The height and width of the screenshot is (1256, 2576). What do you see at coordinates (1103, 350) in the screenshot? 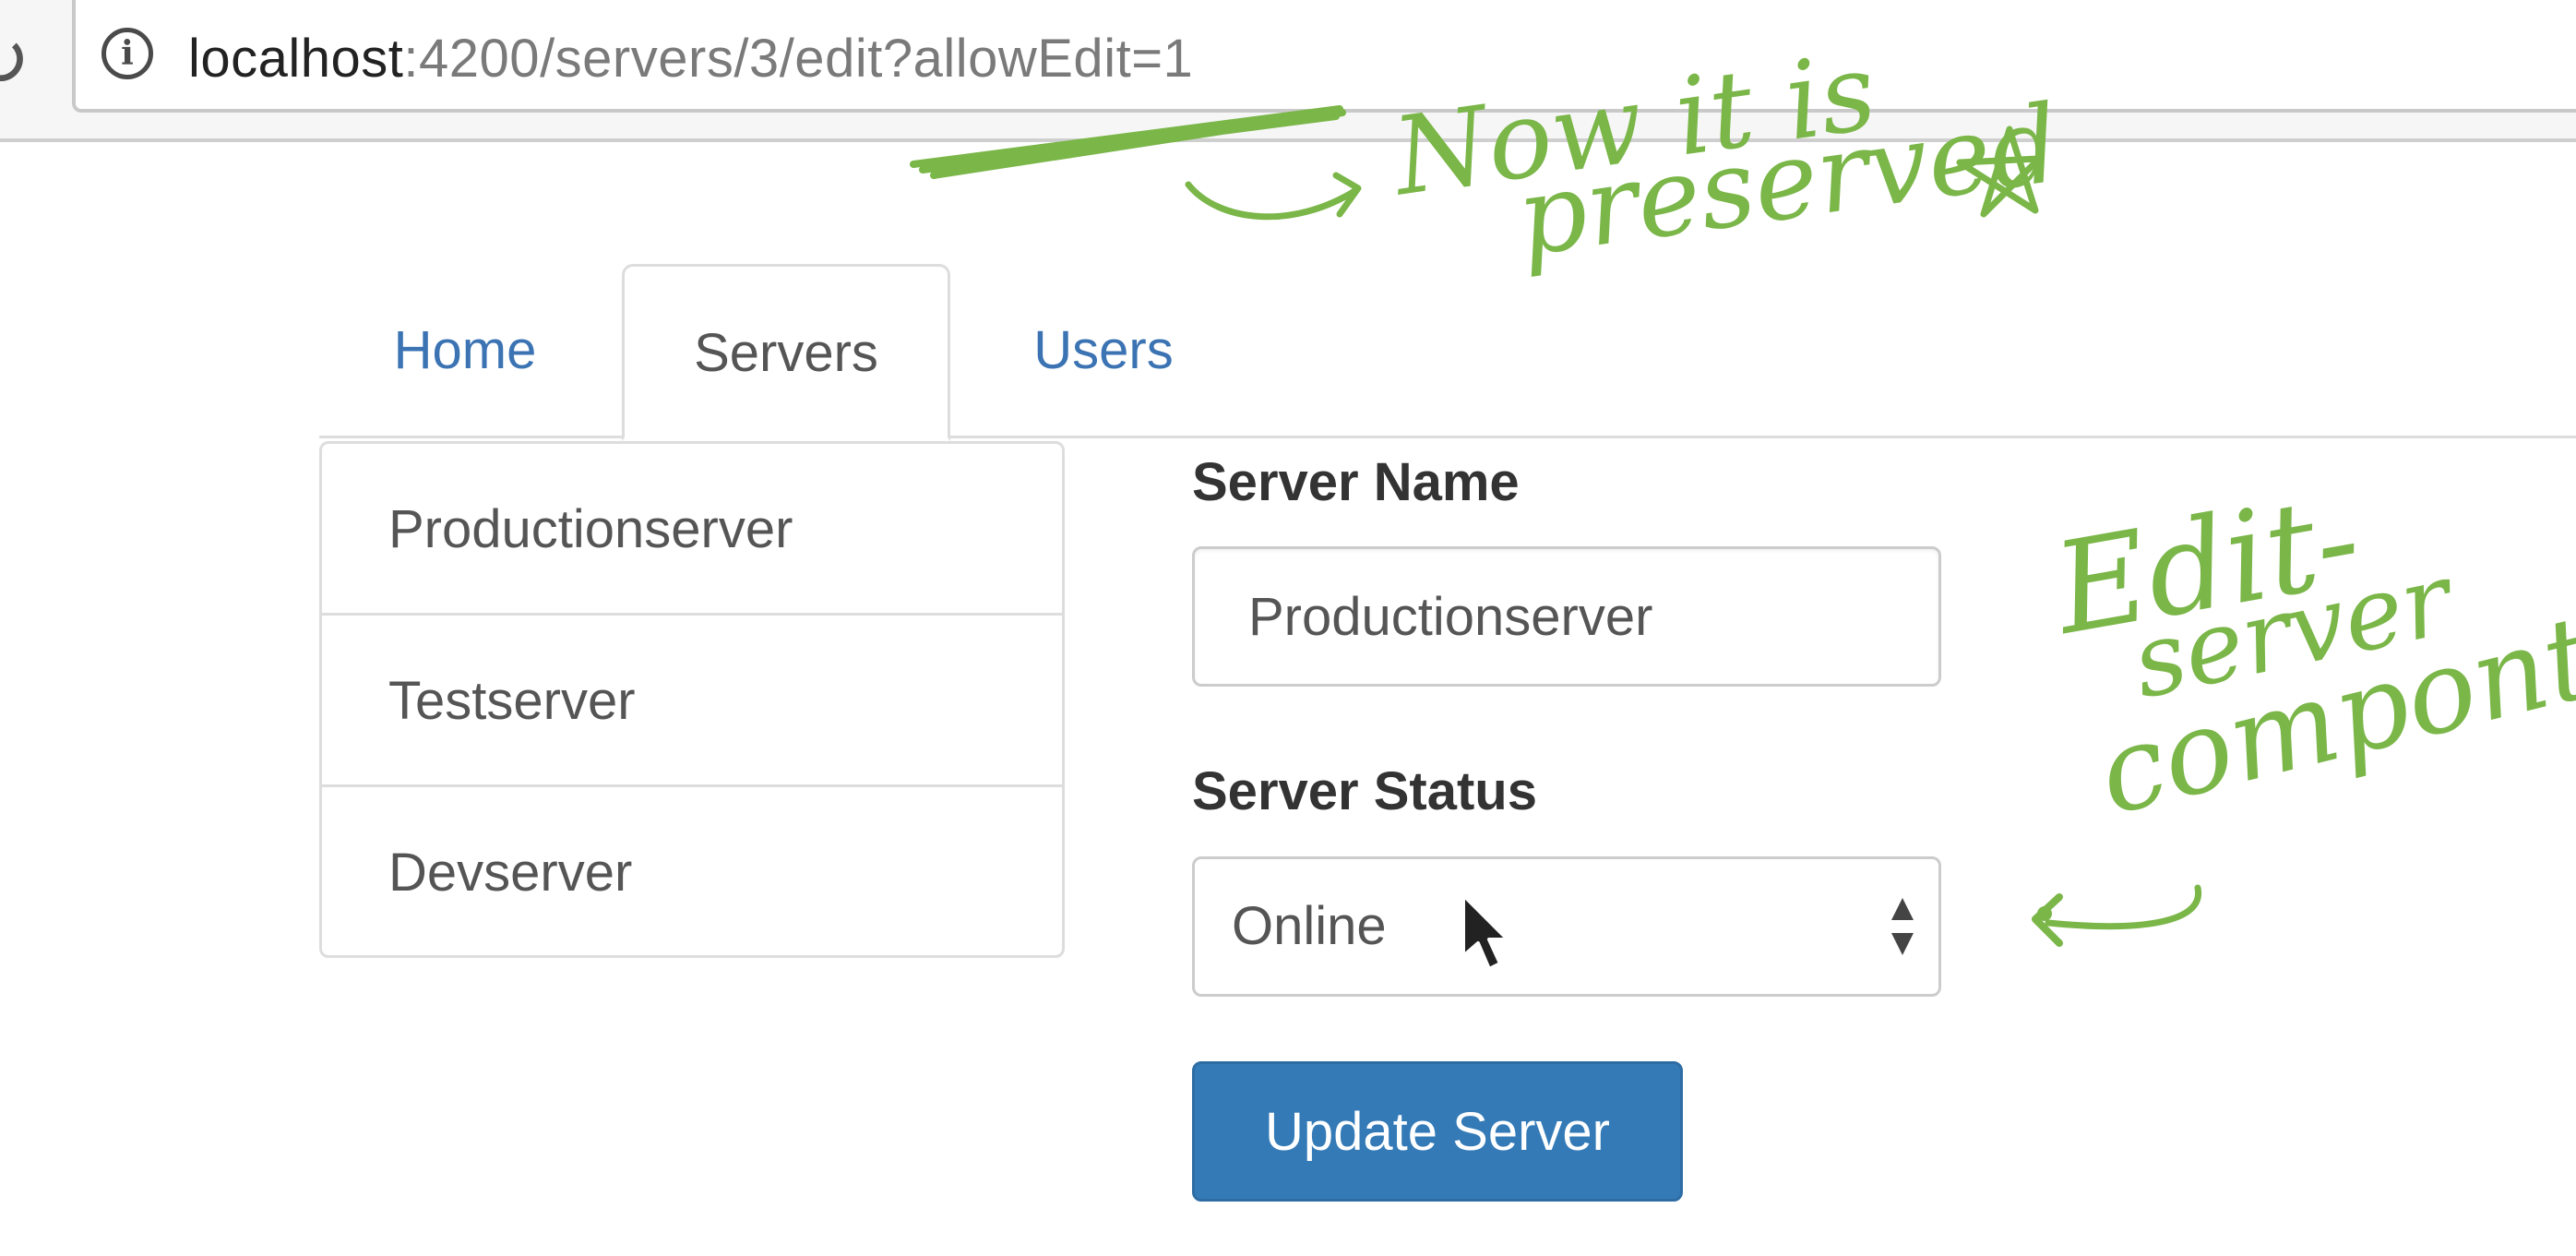
I see `tab-users: Users` at bounding box center [1103, 350].